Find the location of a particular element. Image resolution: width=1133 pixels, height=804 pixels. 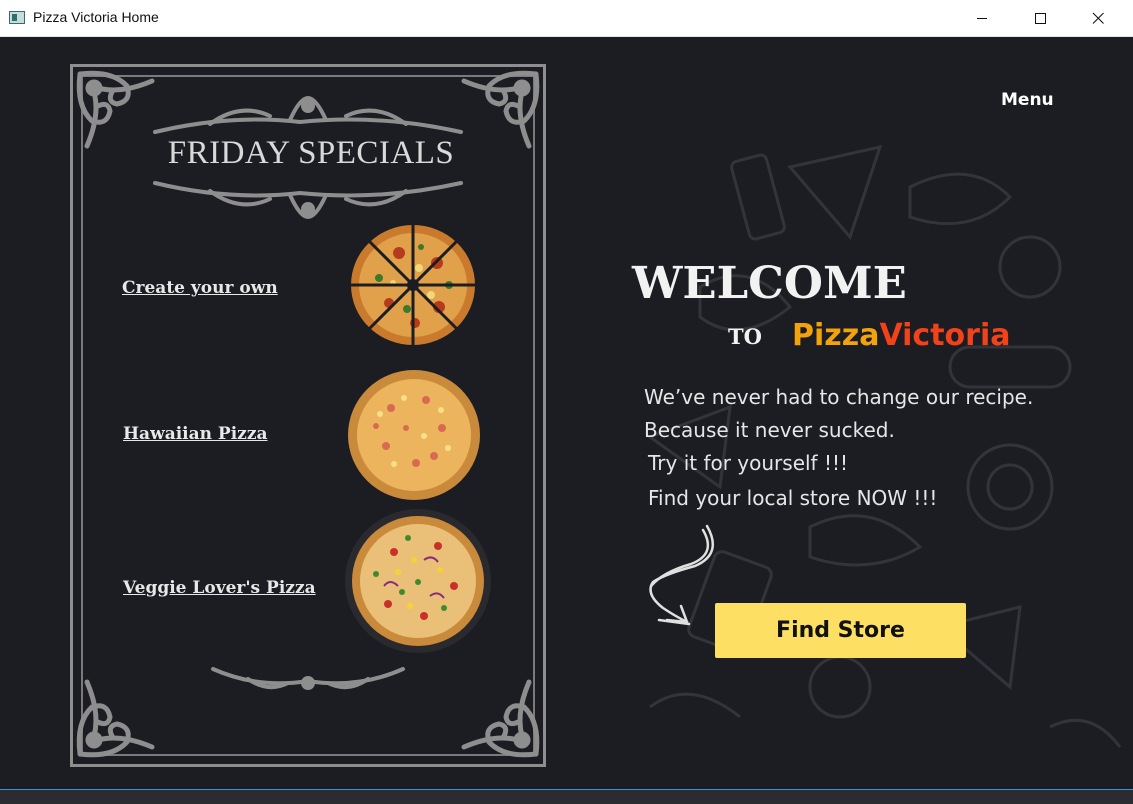

app-window-icon is located at coordinates (17, 17).